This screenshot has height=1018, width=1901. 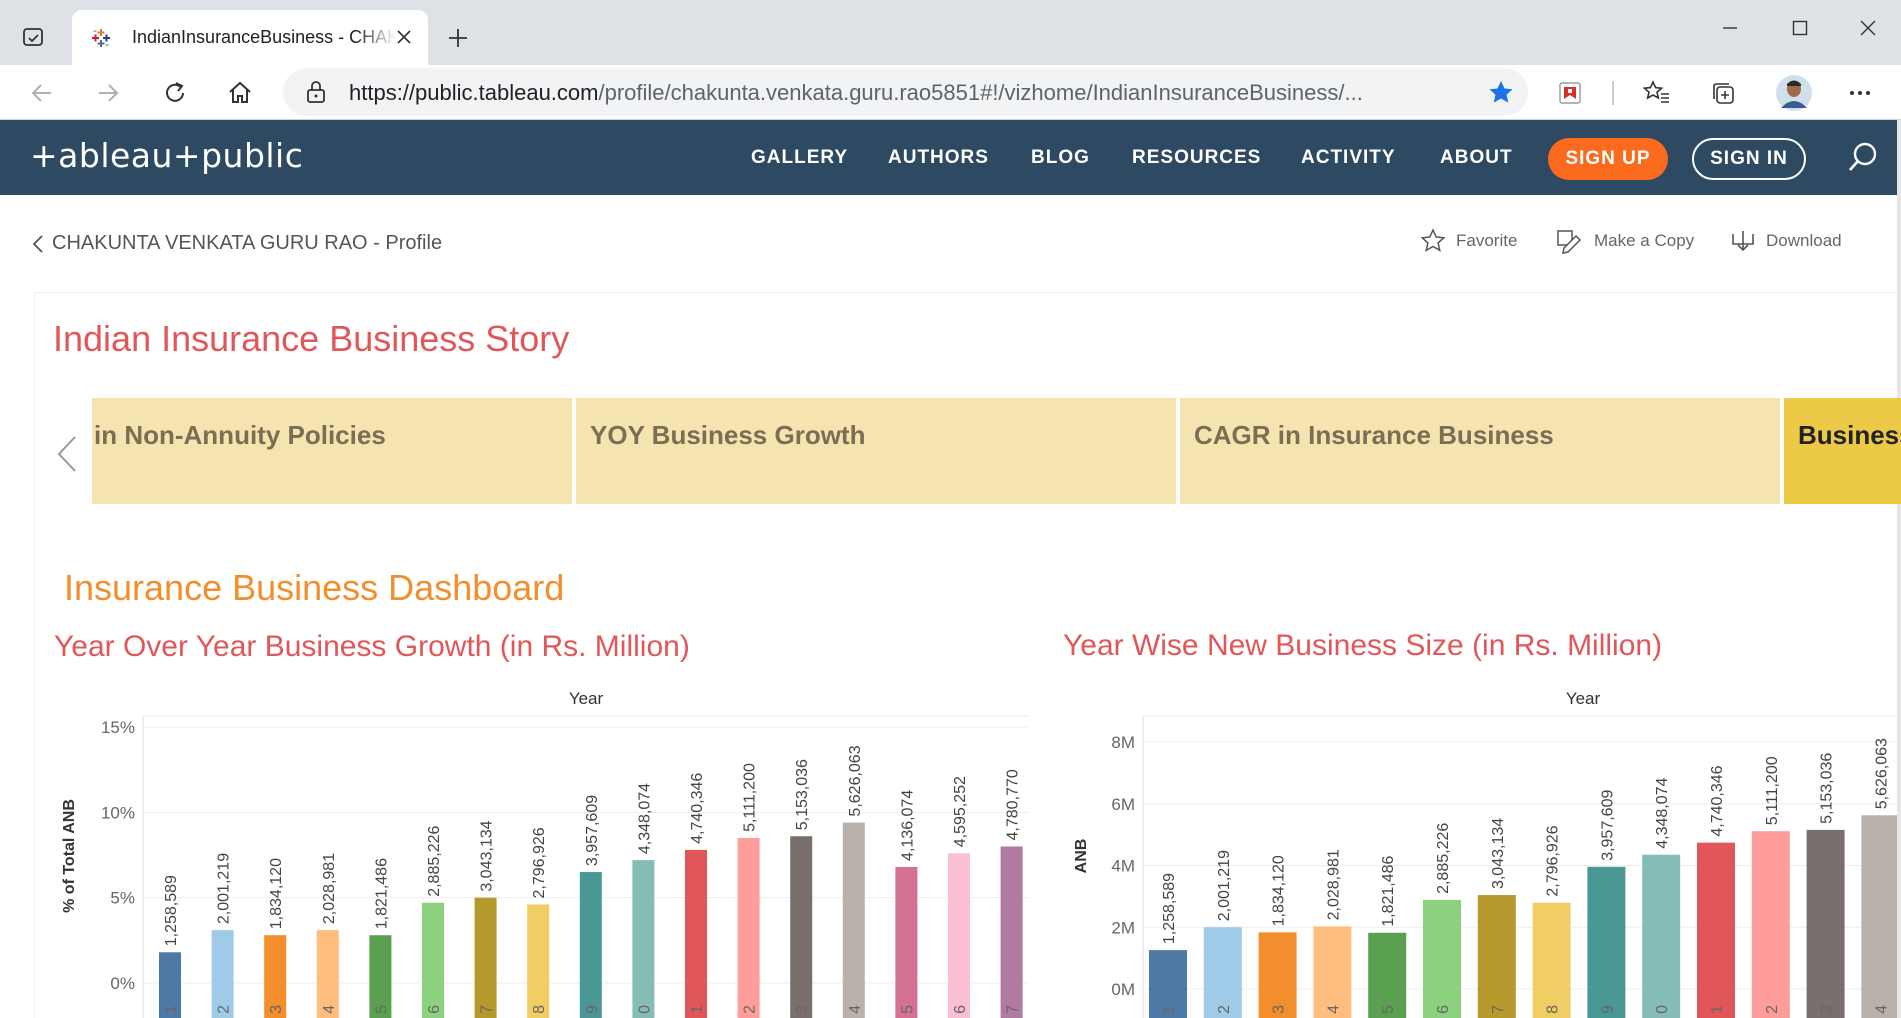 What do you see at coordinates (224, 888) in the screenshot?
I see `data-label: 2,001,219` at bounding box center [224, 888].